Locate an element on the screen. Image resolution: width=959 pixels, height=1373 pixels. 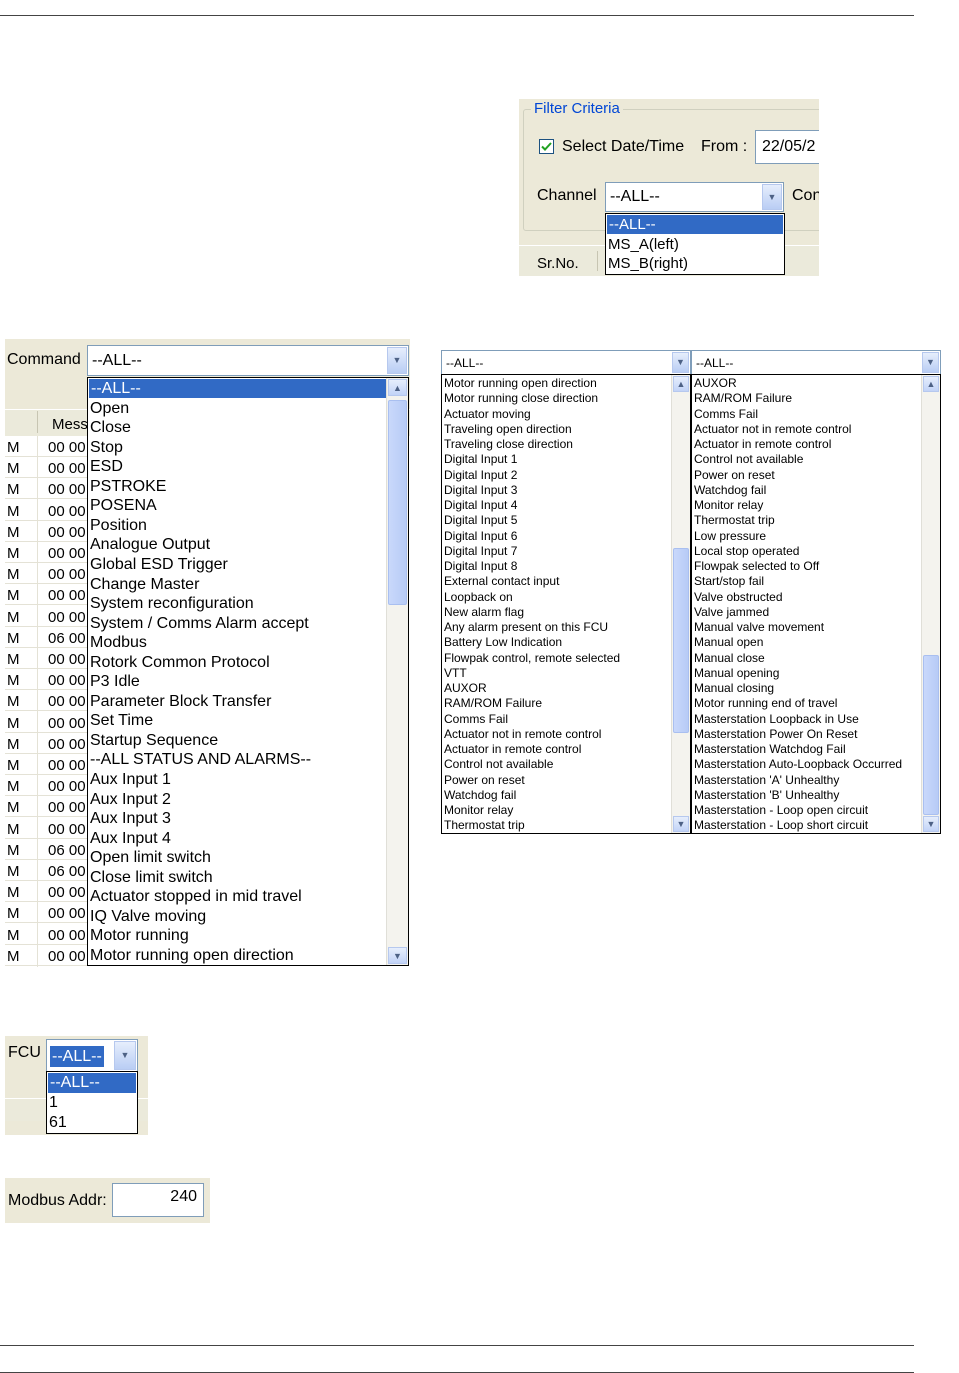
list-item: System / Comms Alarm accept is located at coordinates (199, 623).